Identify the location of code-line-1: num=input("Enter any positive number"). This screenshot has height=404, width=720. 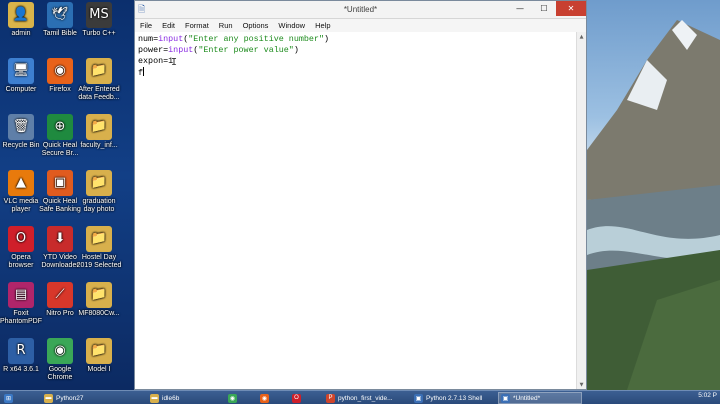
(356, 39).